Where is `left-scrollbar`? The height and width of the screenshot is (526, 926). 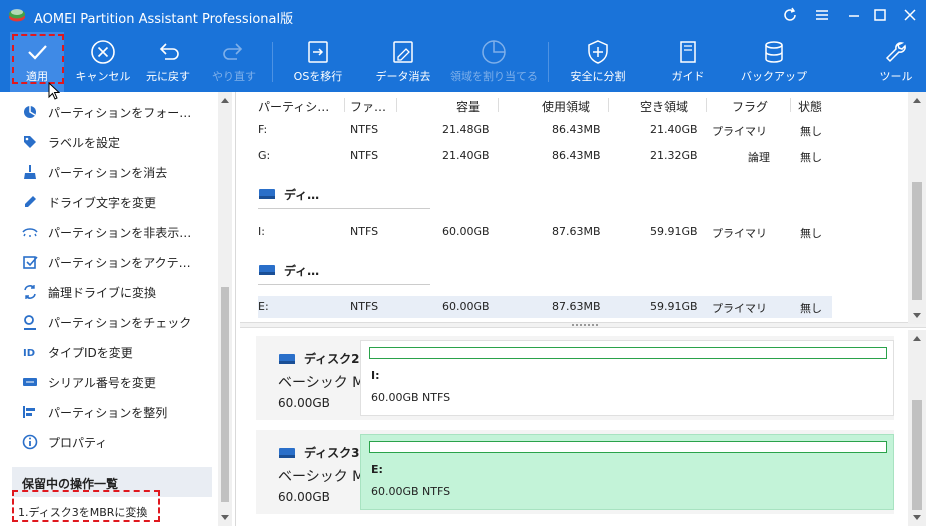 left-scrollbar is located at coordinates (225, 309).